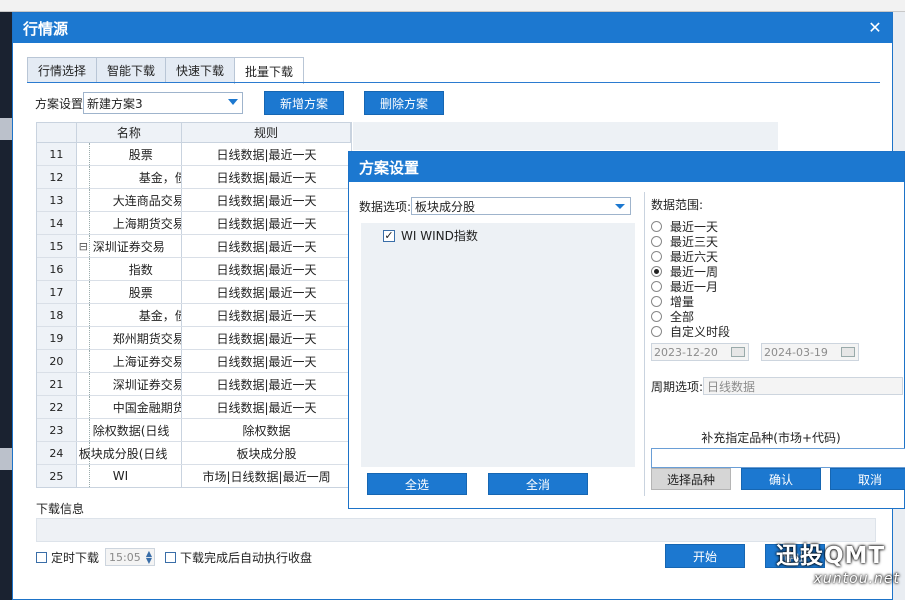 This screenshot has height=600, width=905. What do you see at coordinates (130, 292) in the screenshot?
I see `row-name: 股票` at bounding box center [130, 292].